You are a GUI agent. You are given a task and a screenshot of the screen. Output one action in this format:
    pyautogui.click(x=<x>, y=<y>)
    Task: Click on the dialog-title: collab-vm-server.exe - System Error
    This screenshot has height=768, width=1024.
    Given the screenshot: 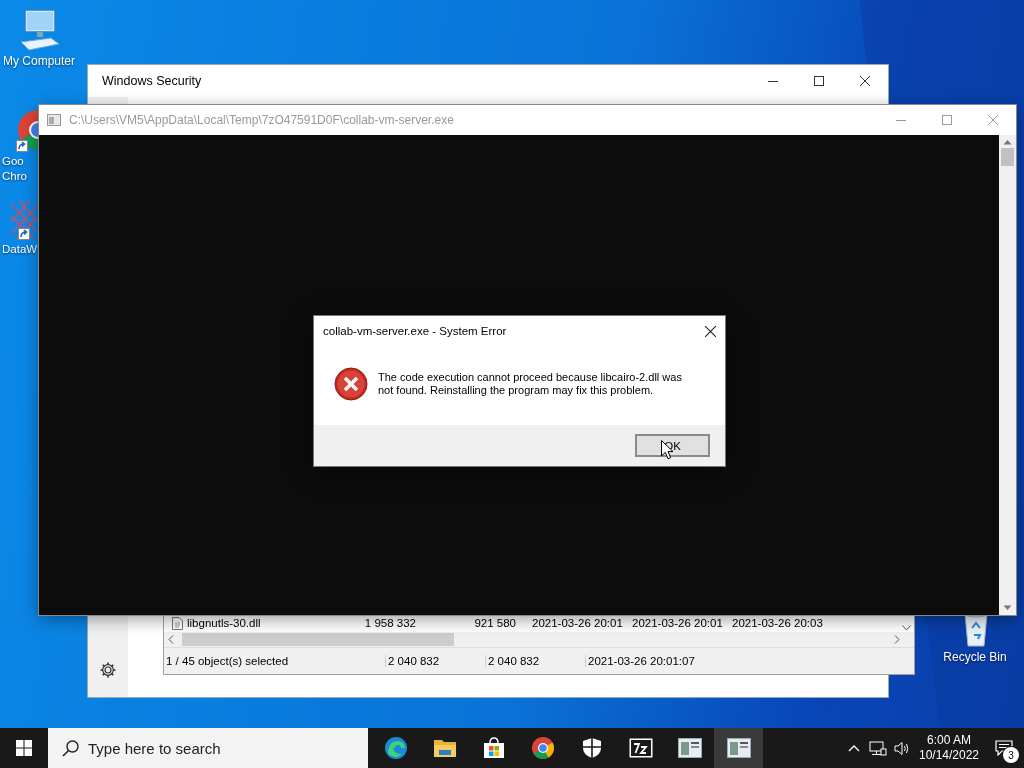 What is the action you would take?
    pyautogui.click(x=415, y=331)
    